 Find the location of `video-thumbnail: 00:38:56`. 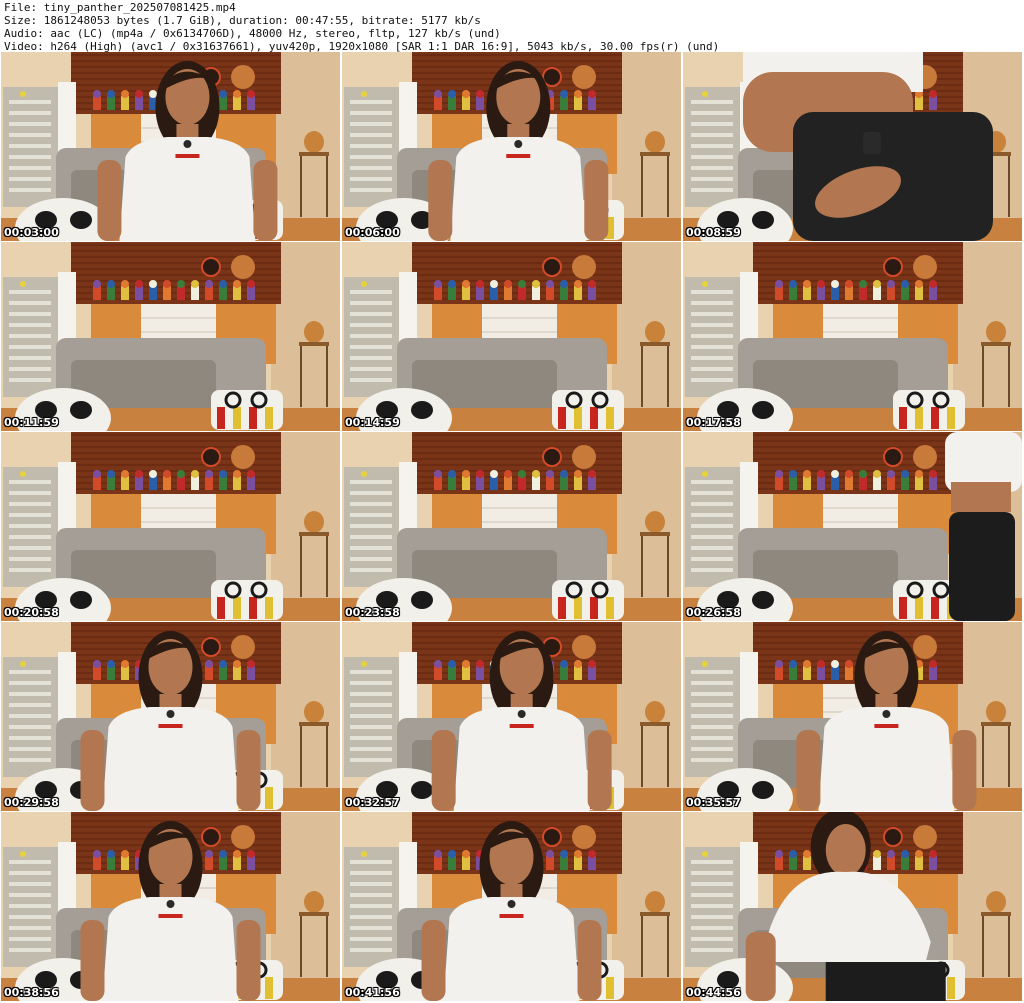

video-thumbnail: 00:38:56 is located at coordinates (170, 906).